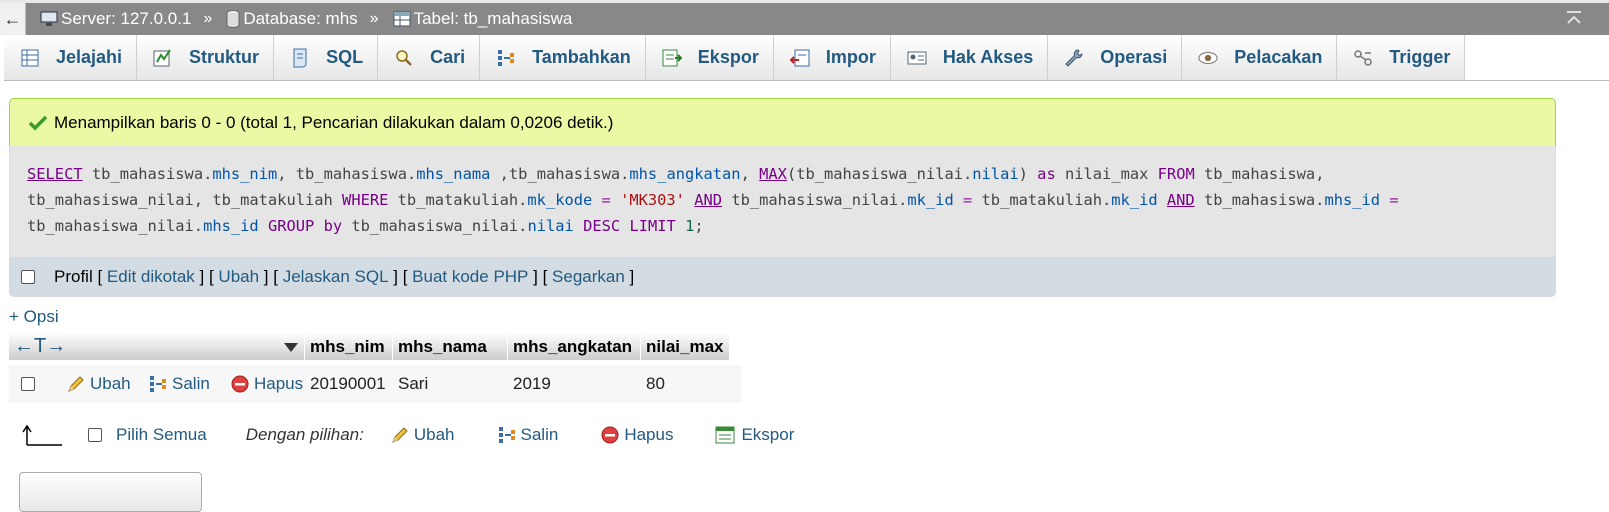 The image size is (1609, 512). What do you see at coordinates (506, 58) in the screenshot?
I see `insert-icon` at bounding box center [506, 58].